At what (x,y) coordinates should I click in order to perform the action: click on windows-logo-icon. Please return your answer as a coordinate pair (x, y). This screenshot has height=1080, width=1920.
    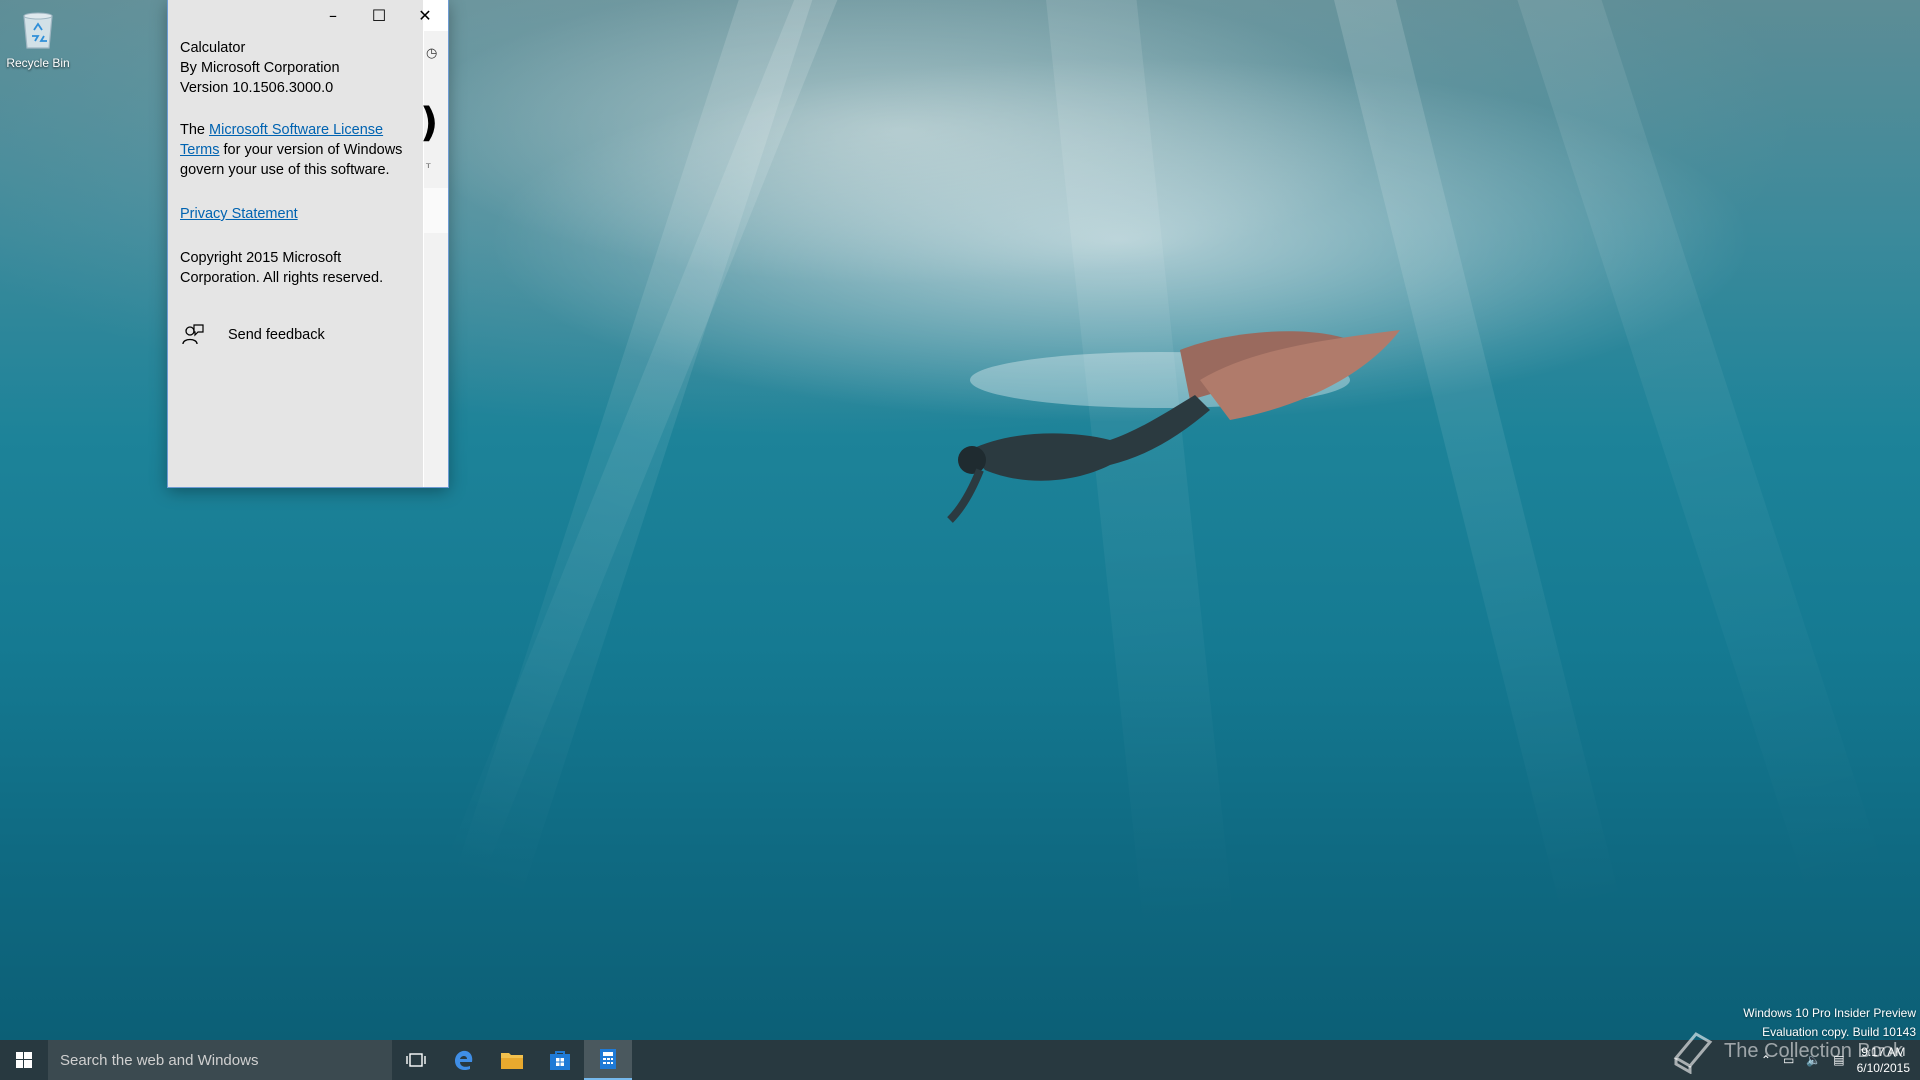
    Looking at the image, I should click on (24, 1060).